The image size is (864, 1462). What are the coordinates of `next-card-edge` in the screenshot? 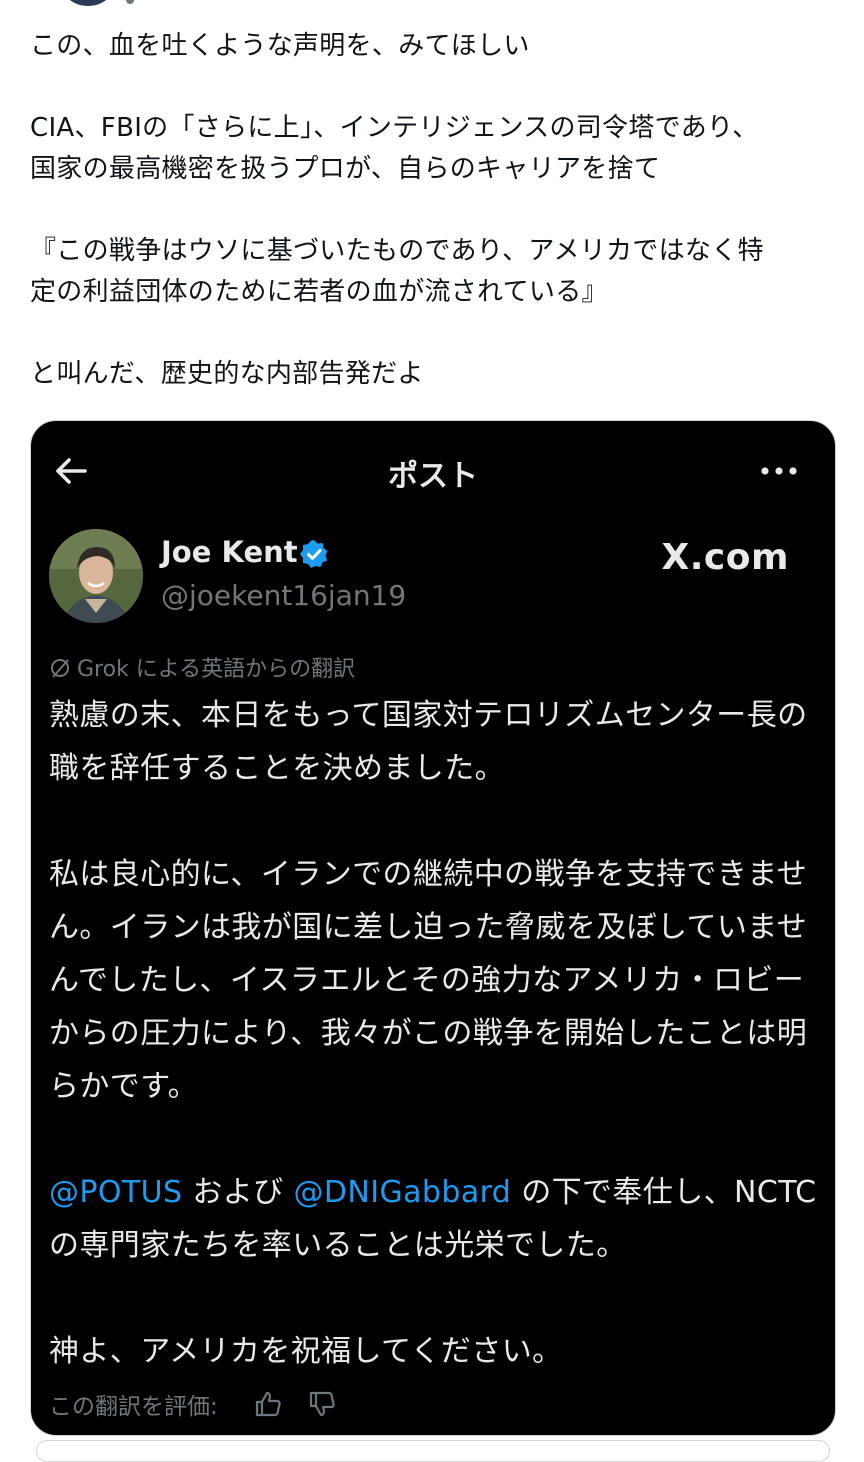 It's located at (433, 1451).